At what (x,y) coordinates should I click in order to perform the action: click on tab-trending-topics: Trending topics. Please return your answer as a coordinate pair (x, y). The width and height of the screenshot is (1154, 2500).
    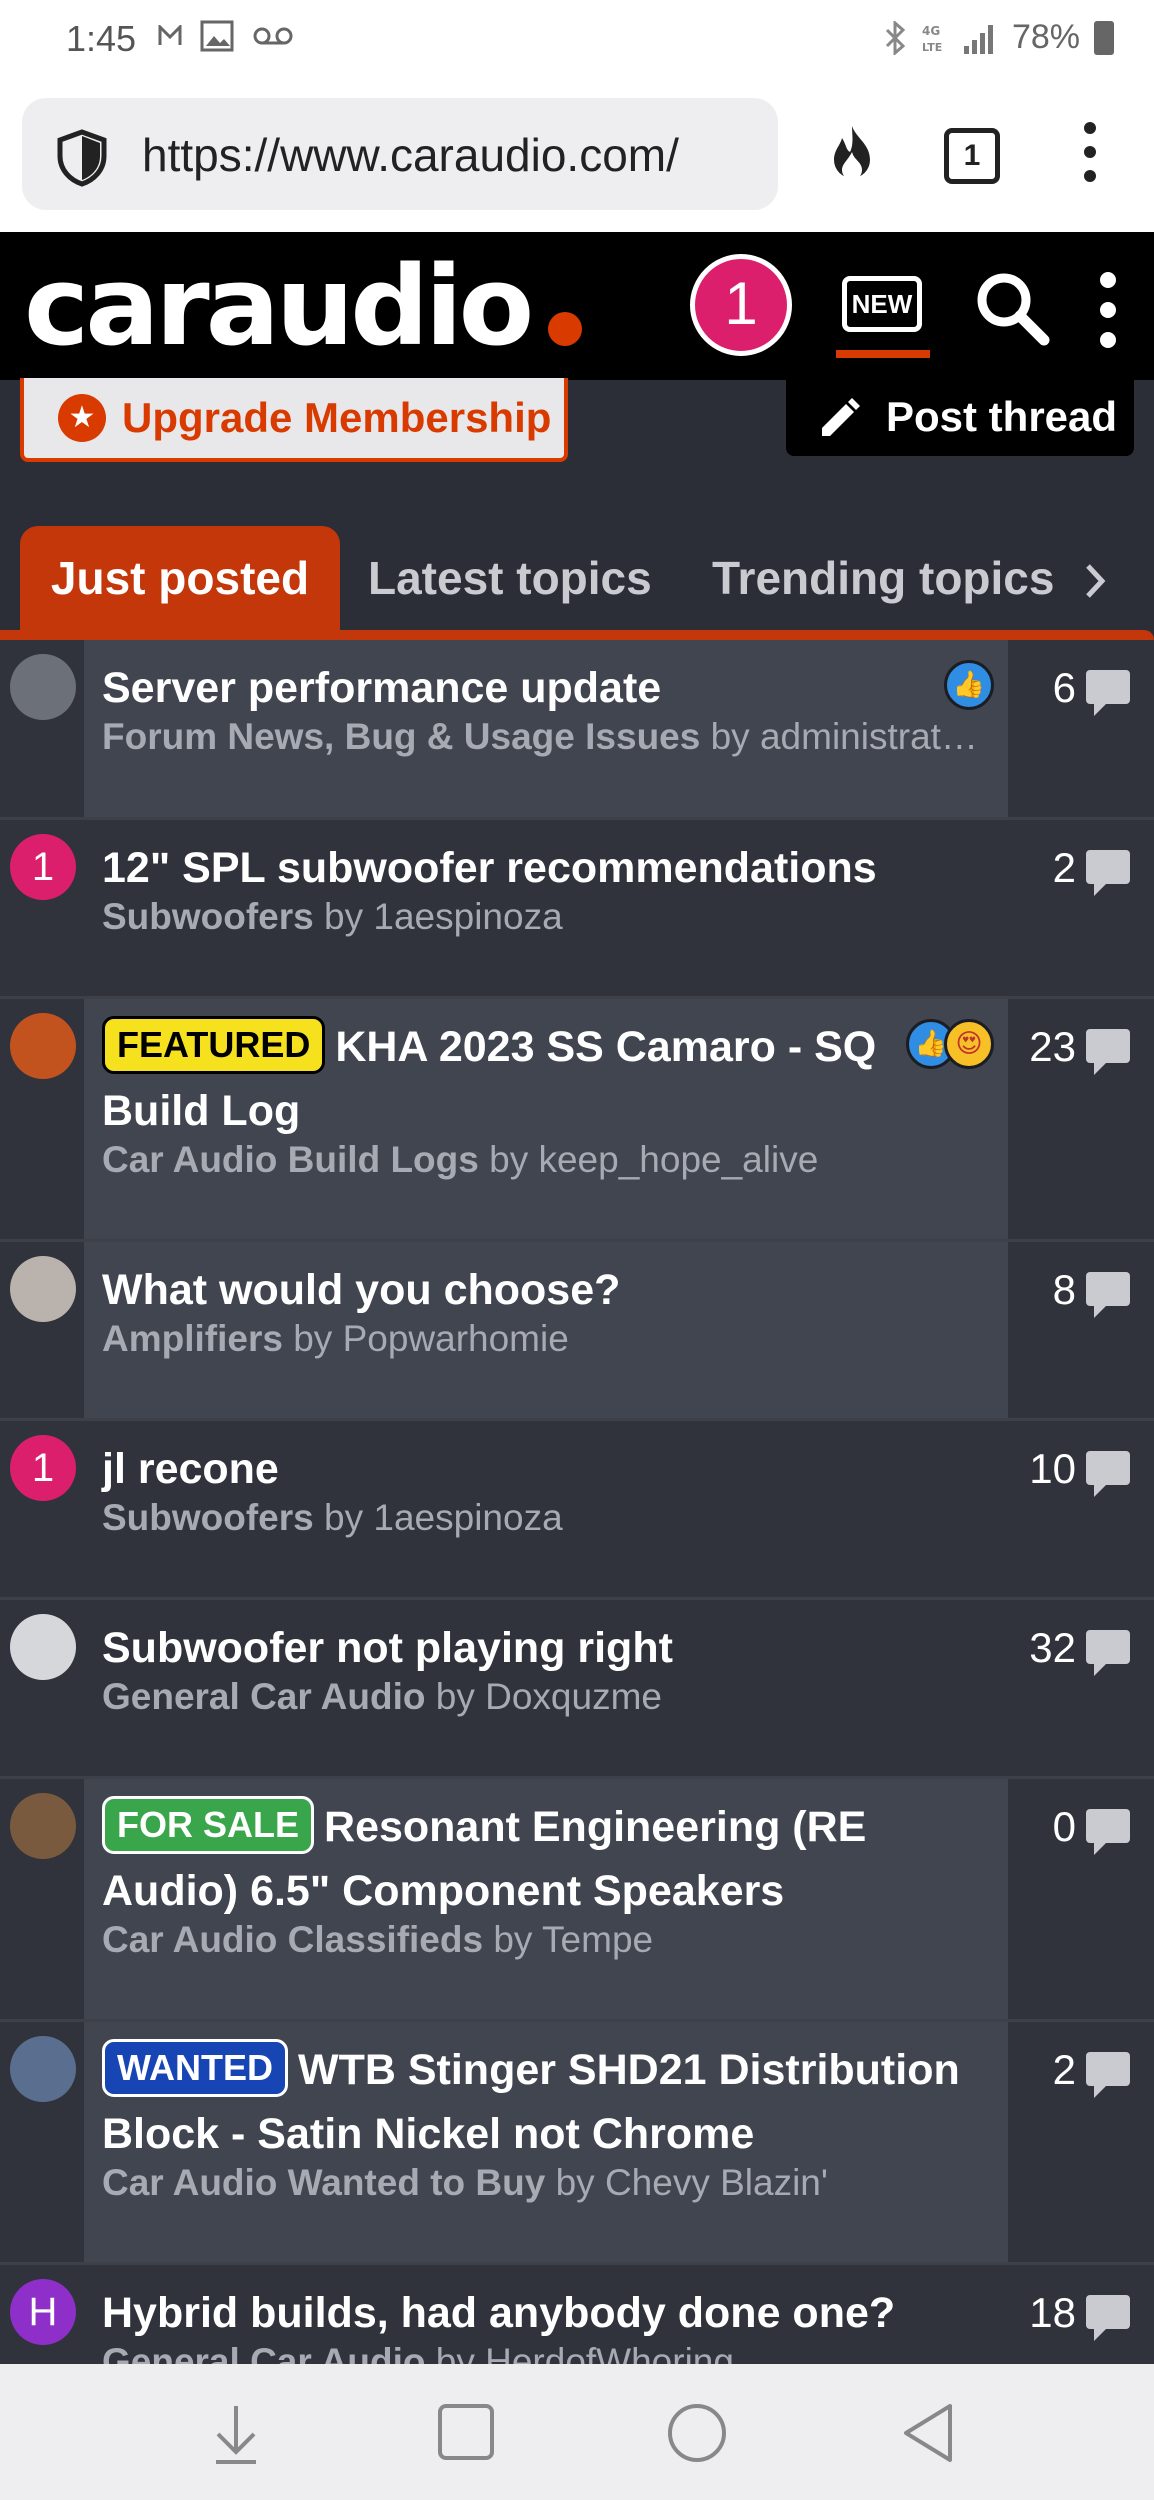
    Looking at the image, I should click on (883, 579).